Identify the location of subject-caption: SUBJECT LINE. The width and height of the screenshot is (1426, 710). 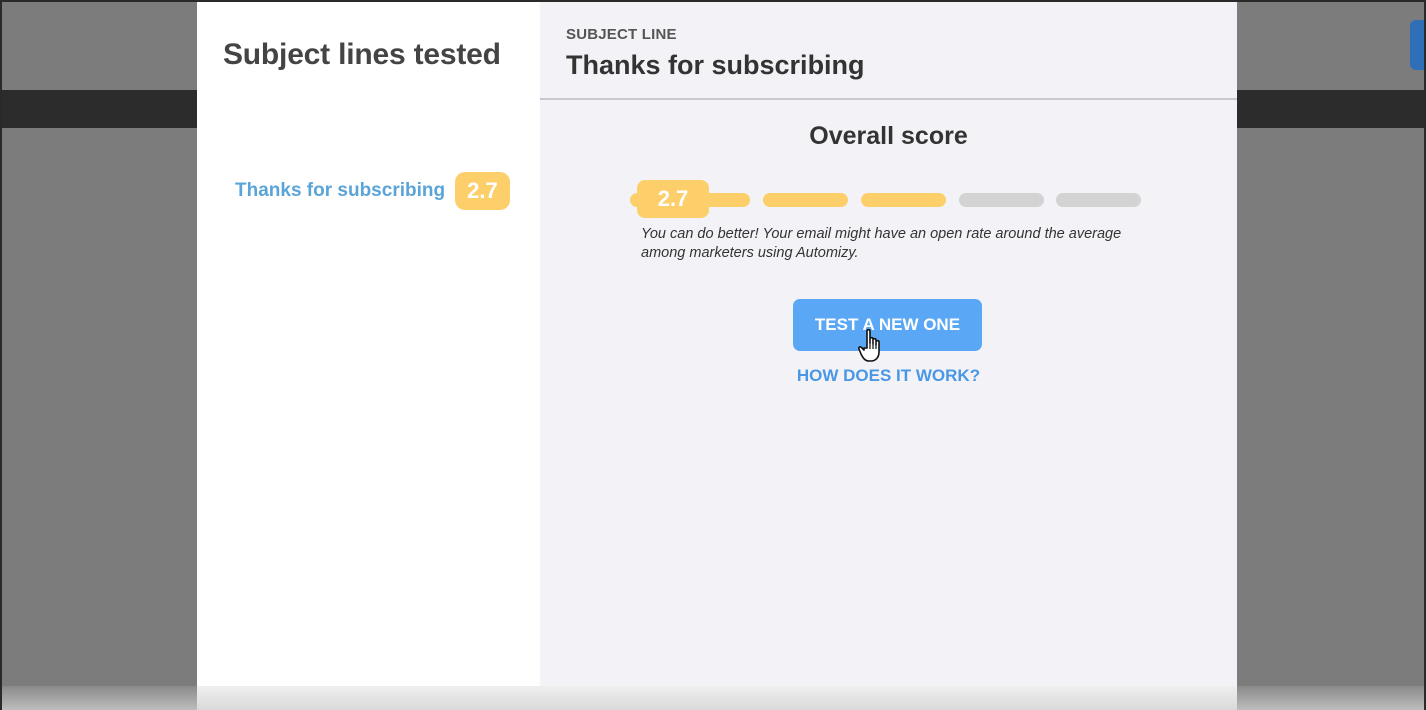
(621, 34).